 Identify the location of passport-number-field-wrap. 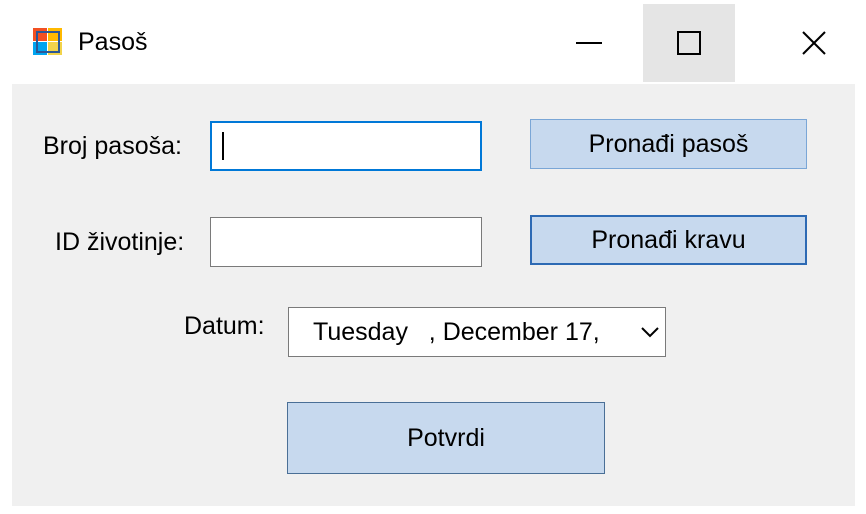
(346, 146).